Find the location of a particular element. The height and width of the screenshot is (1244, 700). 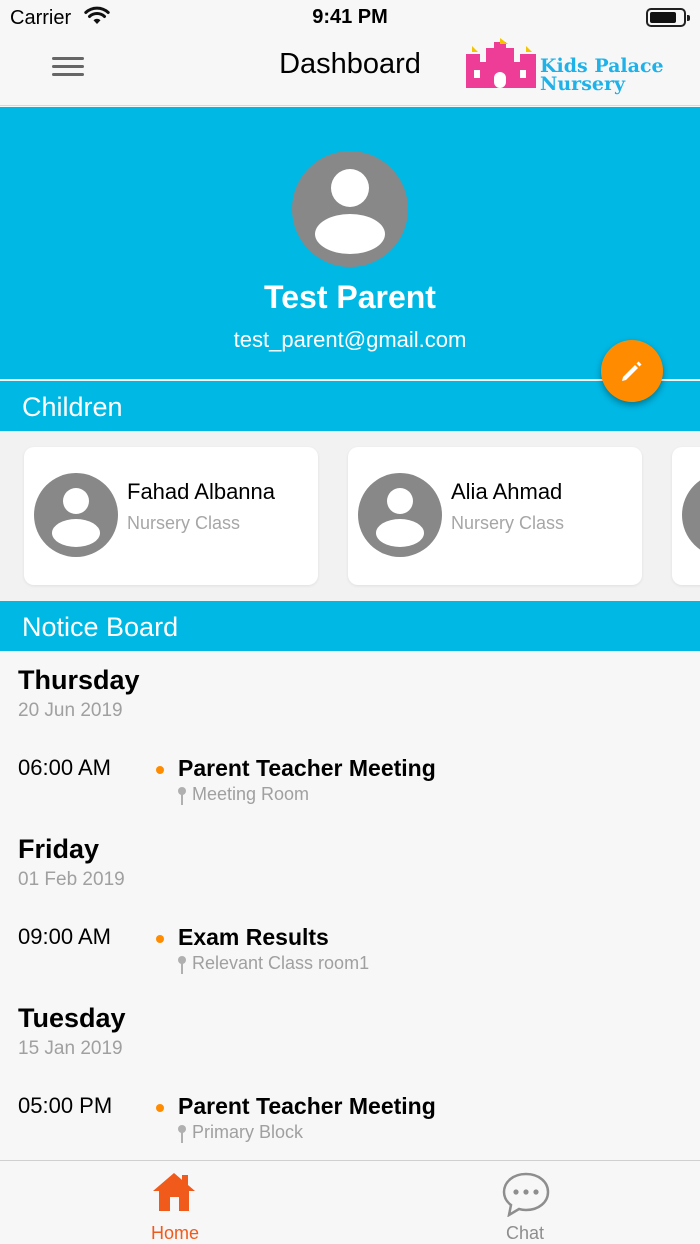

notice-day: Tuesday is located at coordinates (72, 1018).